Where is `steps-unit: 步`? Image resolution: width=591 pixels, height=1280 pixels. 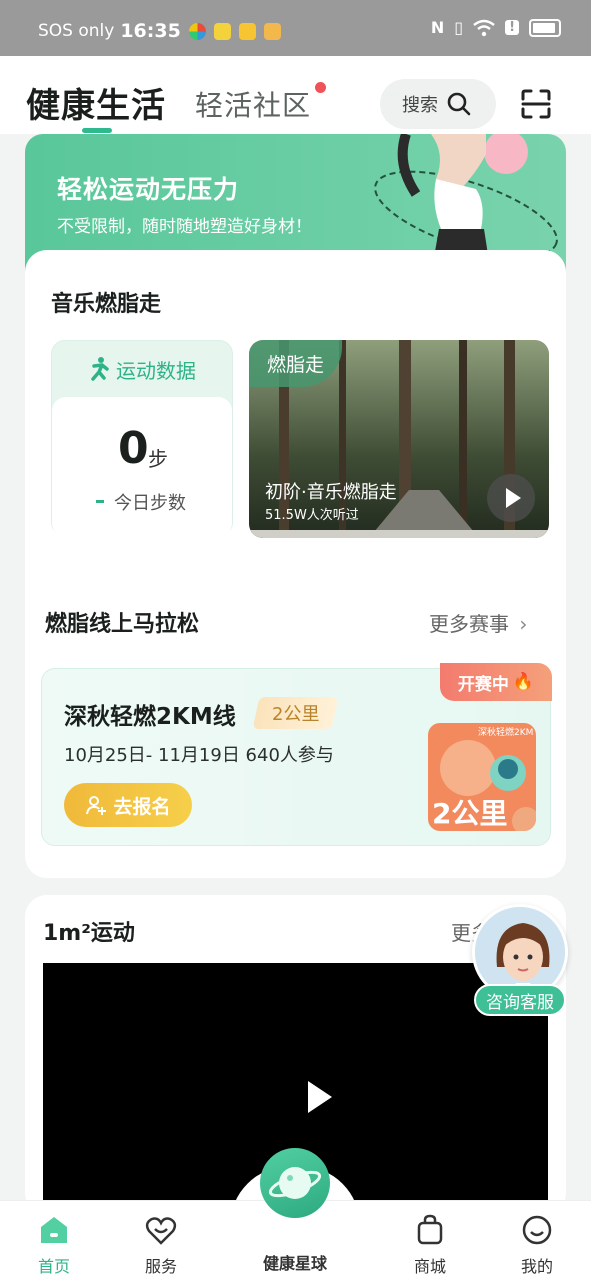 steps-unit: 步 is located at coordinates (158, 459).